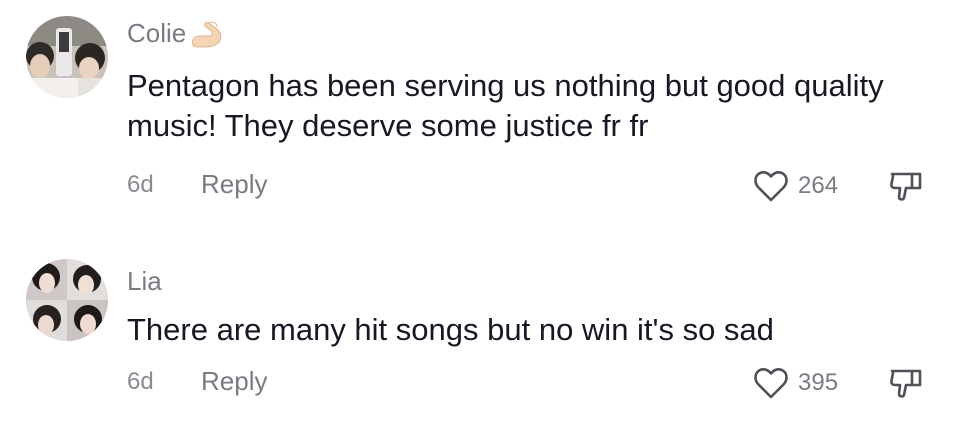  Describe the element at coordinates (530, 384) in the screenshot. I see `comment-actions: 6d Reply 395` at that location.